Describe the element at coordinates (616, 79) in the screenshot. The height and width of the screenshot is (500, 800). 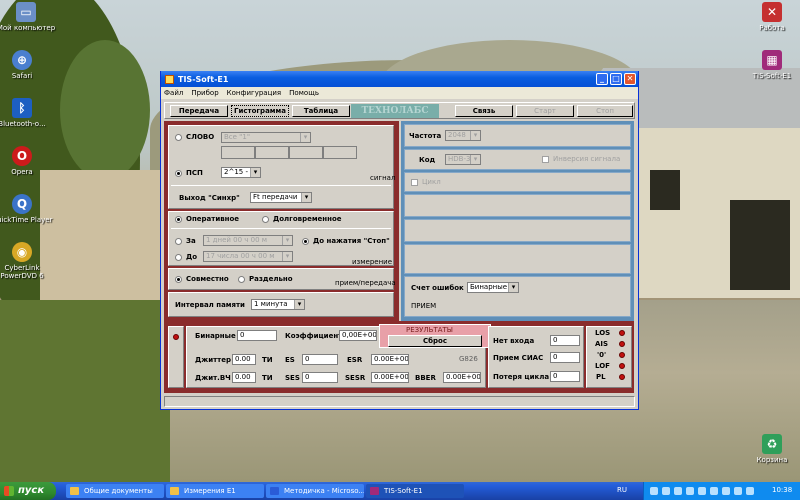
I see `maximize-button: □` at that location.